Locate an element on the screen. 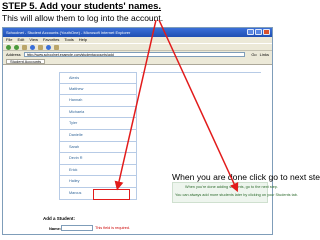 This screenshot has height=240, width=320. add-student-heading: Add a Student: is located at coordinates (59, 218).